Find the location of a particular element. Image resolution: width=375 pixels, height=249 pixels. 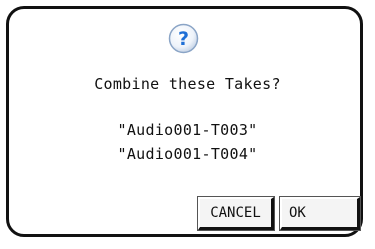

question-icon-glyph: ? is located at coordinates (183, 39).